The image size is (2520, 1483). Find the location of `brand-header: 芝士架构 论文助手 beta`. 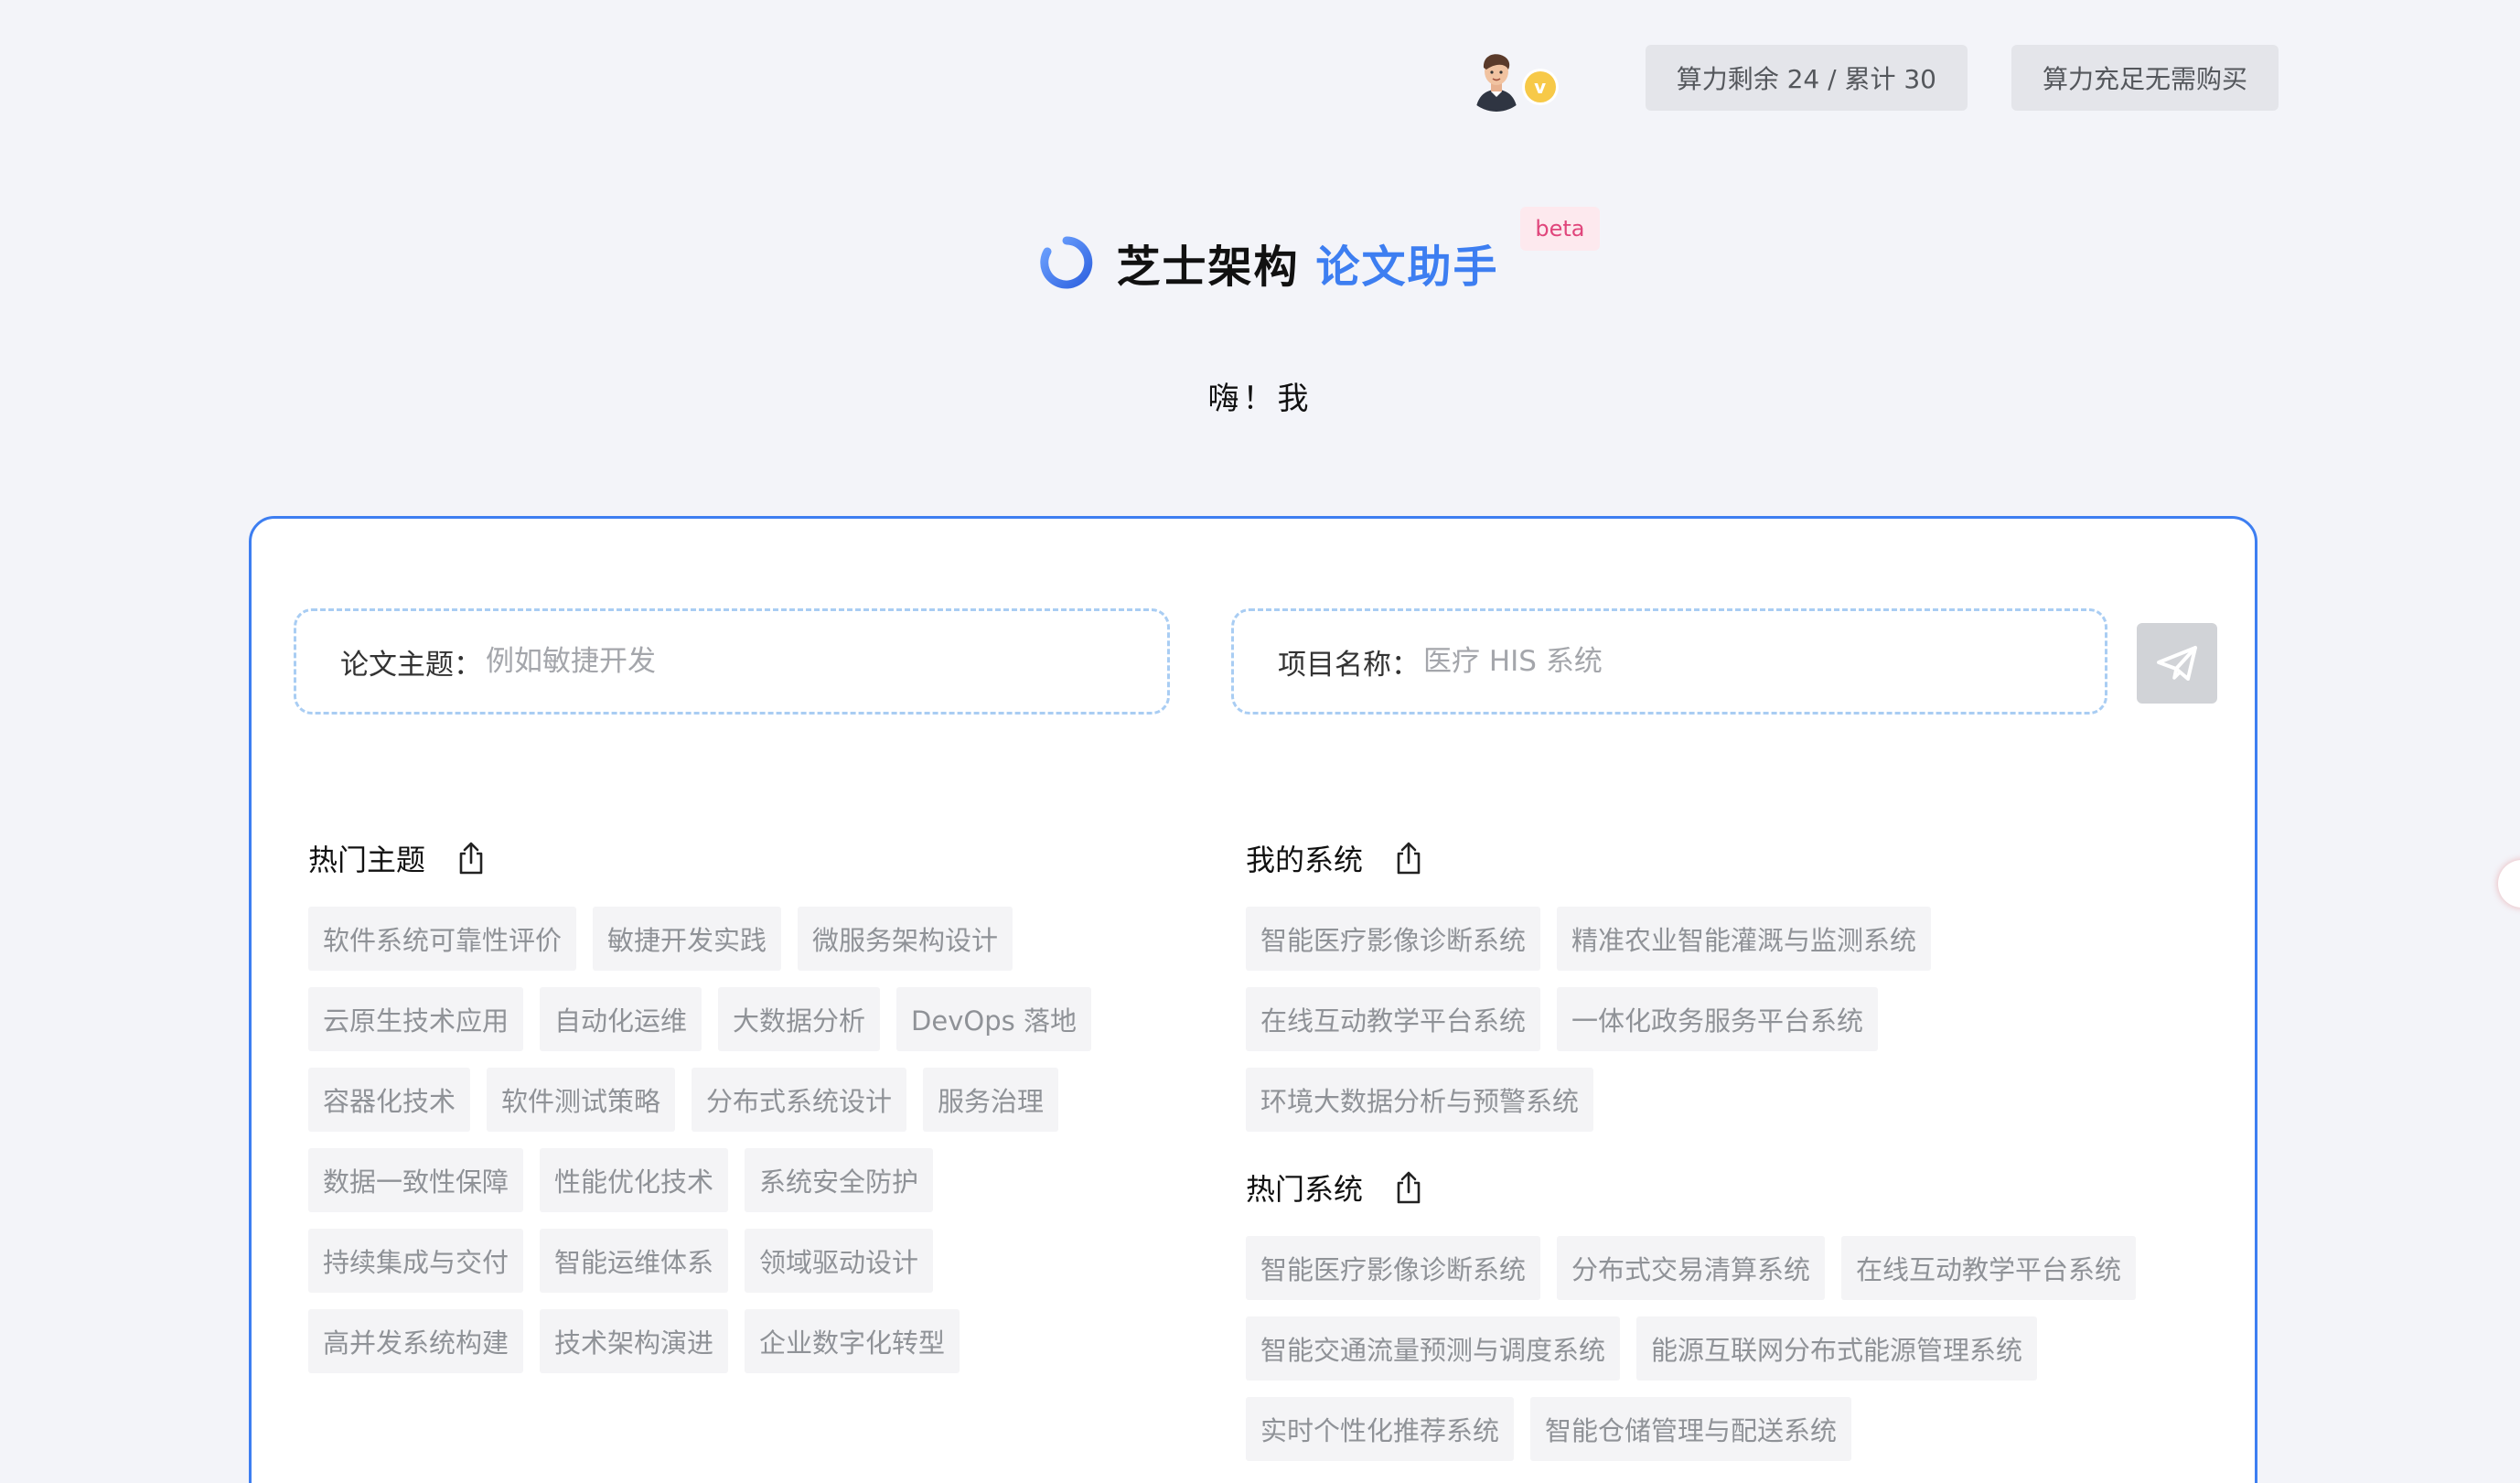

brand-header: 芝士架构 论文助手 beta is located at coordinates (1260, 251).